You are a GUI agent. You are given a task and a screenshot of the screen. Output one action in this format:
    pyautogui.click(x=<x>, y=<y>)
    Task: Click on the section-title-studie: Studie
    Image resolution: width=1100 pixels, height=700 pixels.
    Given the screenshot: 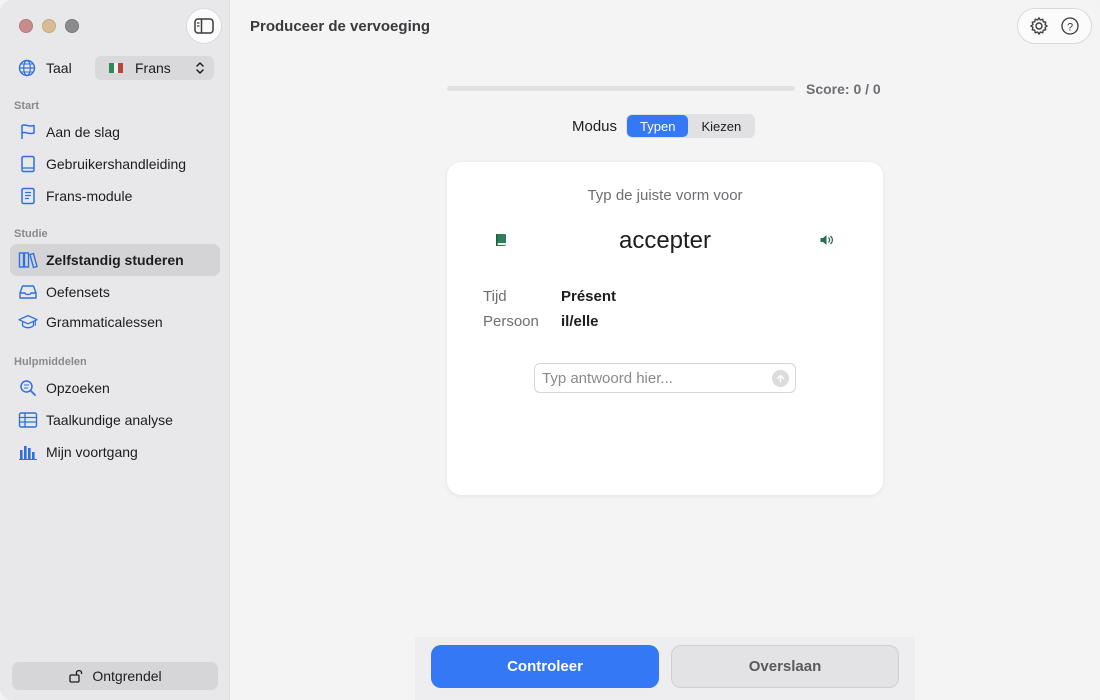 What is the action you would take?
    pyautogui.click(x=31, y=234)
    